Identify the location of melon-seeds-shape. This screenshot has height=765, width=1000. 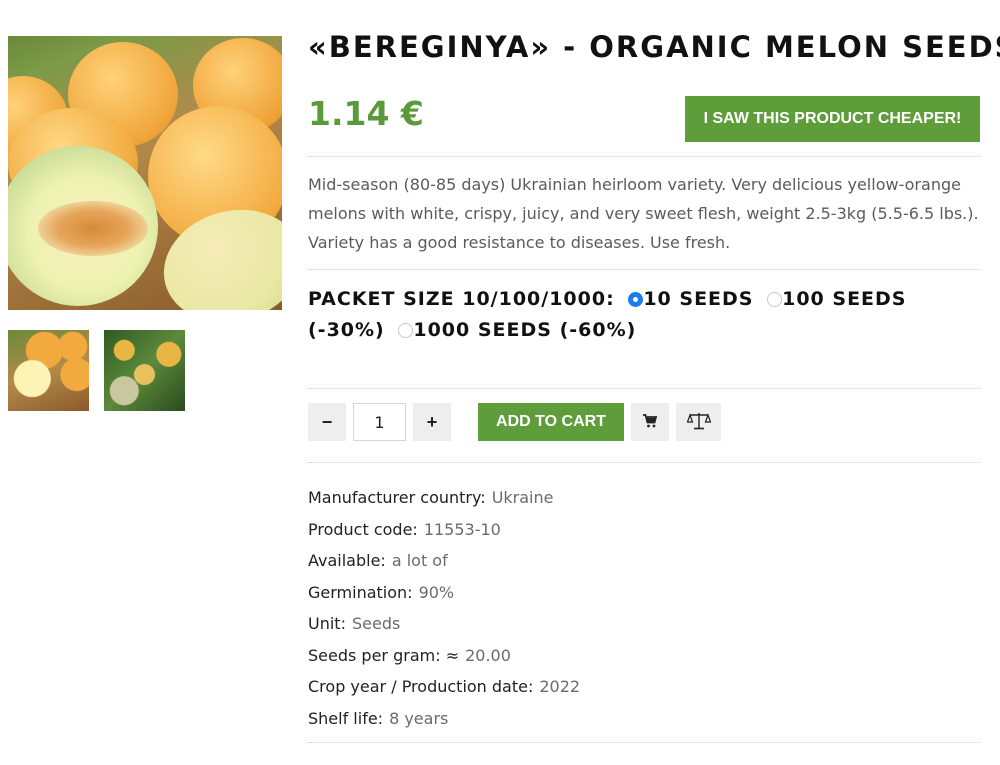
(93, 228).